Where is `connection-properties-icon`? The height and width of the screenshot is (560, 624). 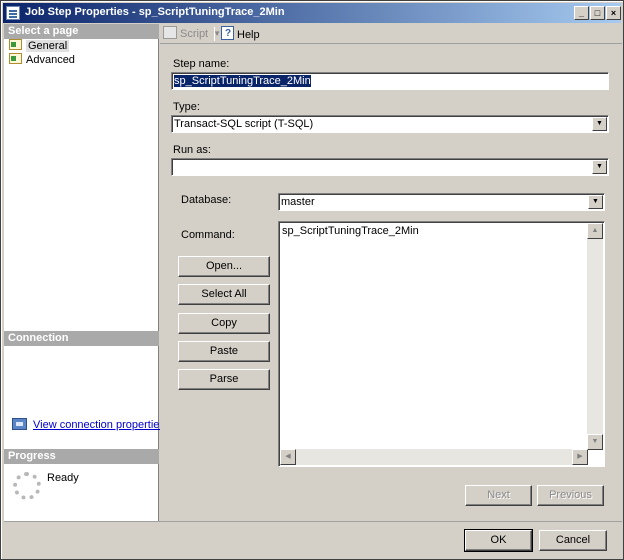
connection-properties-icon is located at coordinates (19, 424).